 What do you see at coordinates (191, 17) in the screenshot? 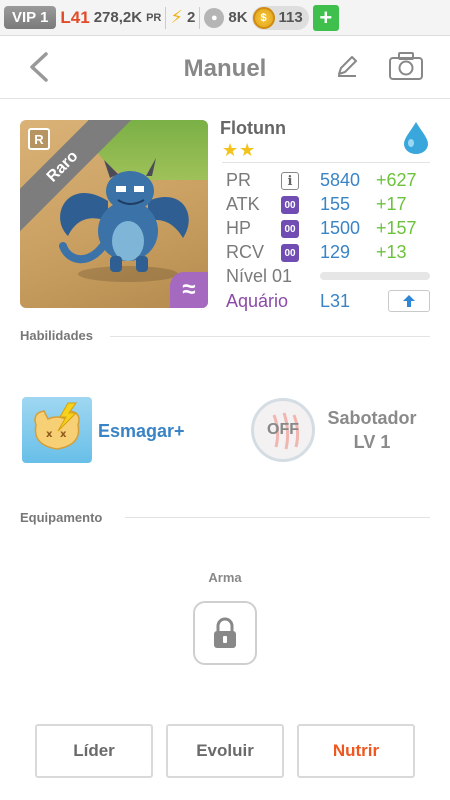
I see `energy-value: 2` at bounding box center [191, 17].